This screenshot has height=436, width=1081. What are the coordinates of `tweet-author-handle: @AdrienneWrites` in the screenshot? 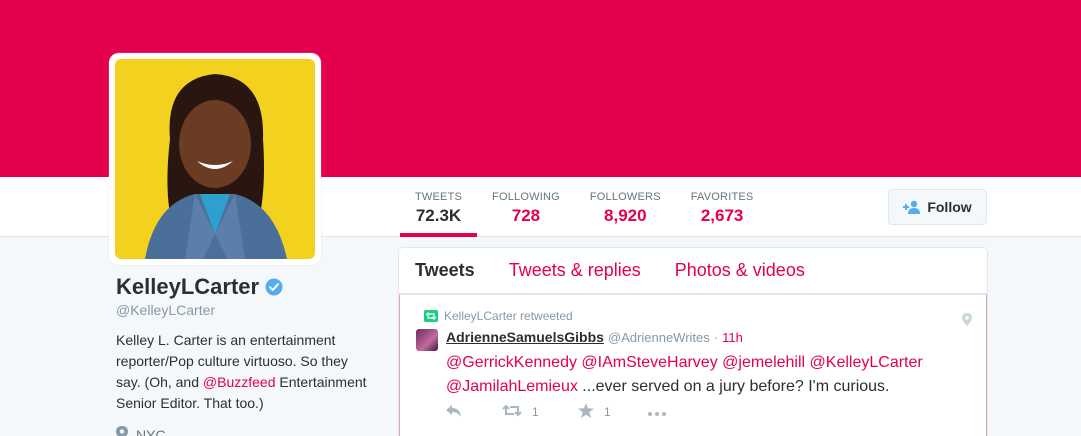 It's located at (659, 337).